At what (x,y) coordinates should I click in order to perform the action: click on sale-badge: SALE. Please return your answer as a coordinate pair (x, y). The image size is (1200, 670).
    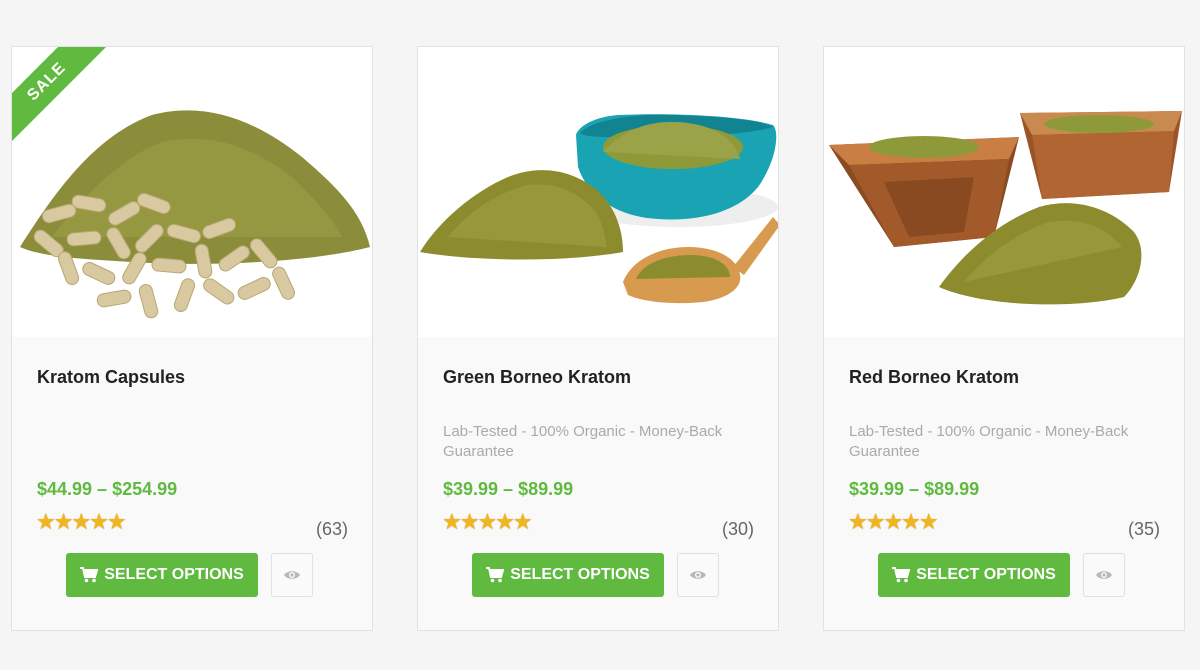
    Looking at the image, I should click on (67, 102).